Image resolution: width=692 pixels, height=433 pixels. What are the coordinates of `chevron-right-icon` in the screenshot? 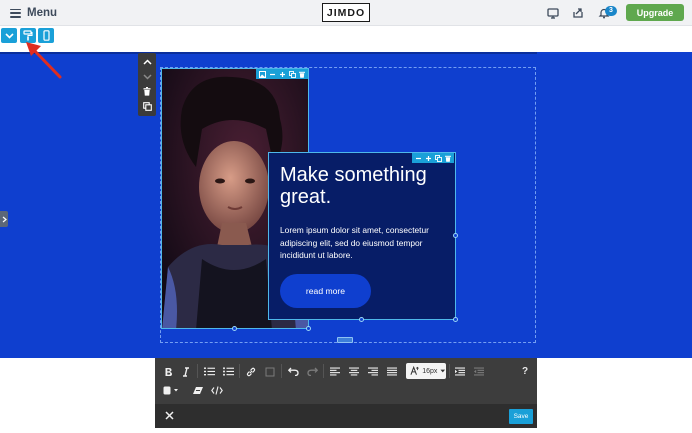 It's located at (4, 219).